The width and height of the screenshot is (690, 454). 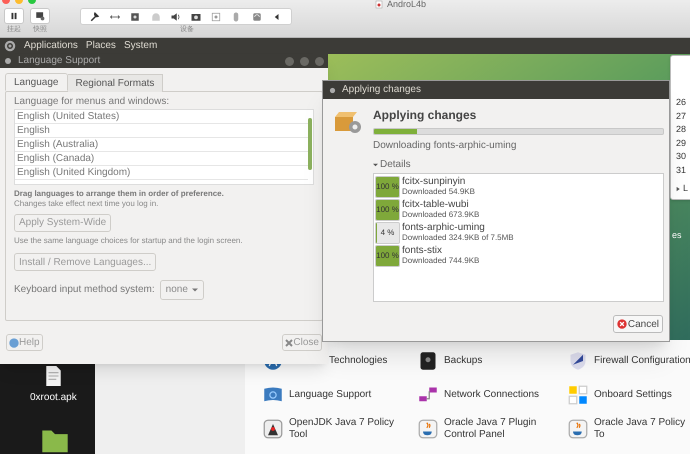 What do you see at coordinates (53, 398) in the screenshot?
I see `file-label: 0xroot.apk` at bounding box center [53, 398].